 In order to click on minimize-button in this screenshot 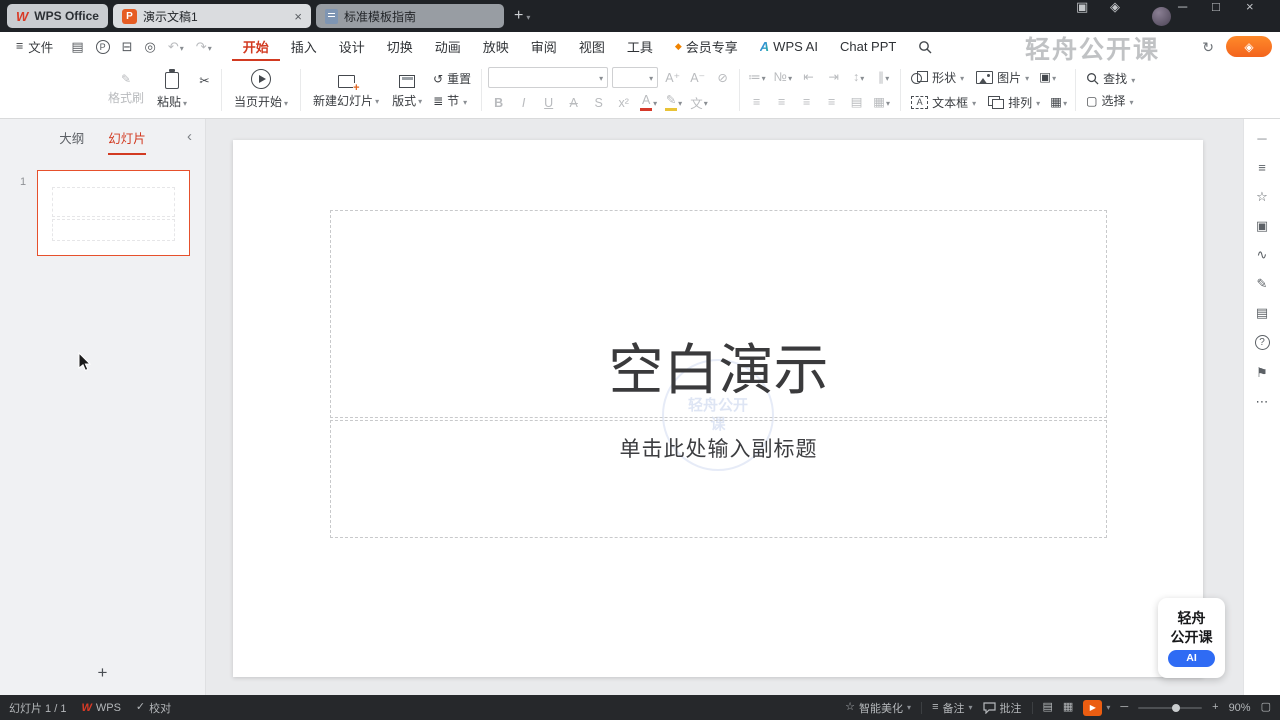, I will do `click(1195, 16)`.